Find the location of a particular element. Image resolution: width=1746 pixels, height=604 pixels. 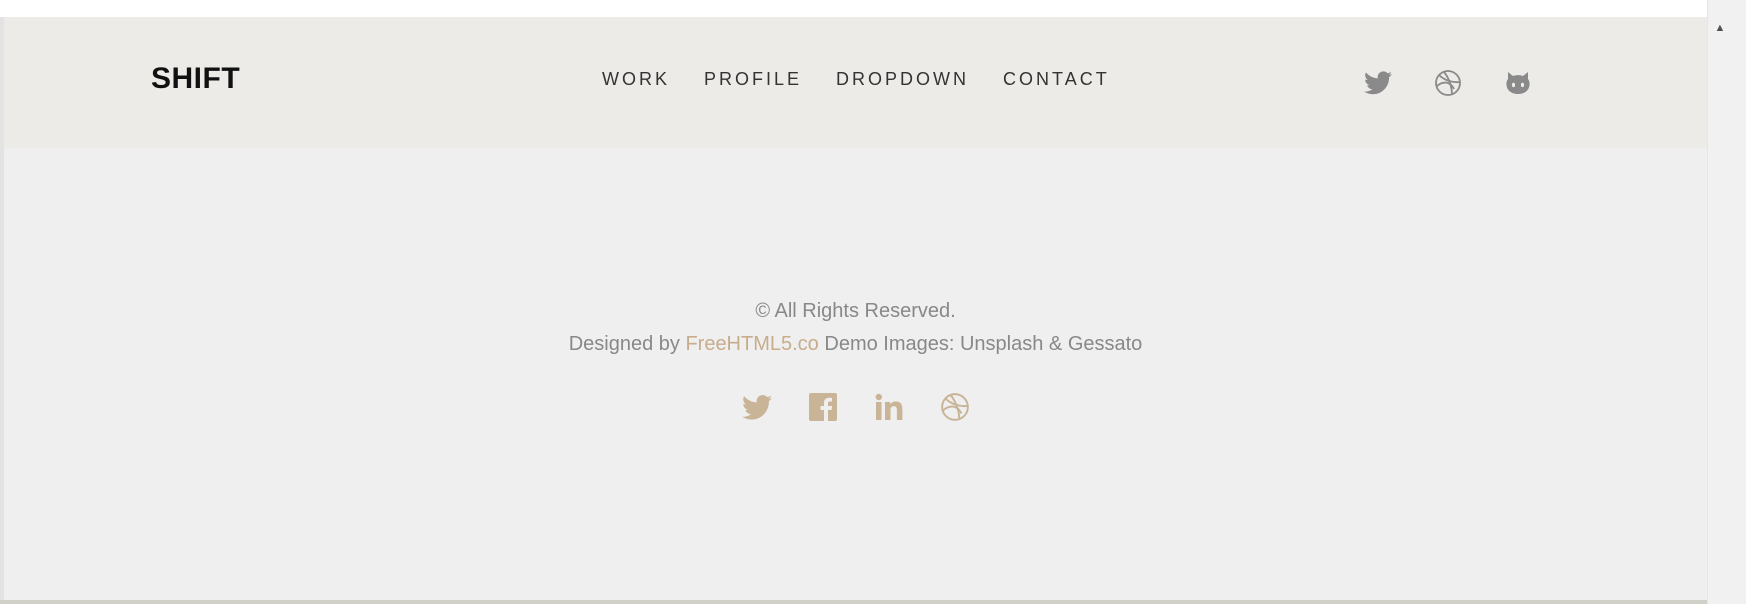

nav-menu: WORK PROFILE DROPDOWN CONTACT is located at coordinates (856, 79).